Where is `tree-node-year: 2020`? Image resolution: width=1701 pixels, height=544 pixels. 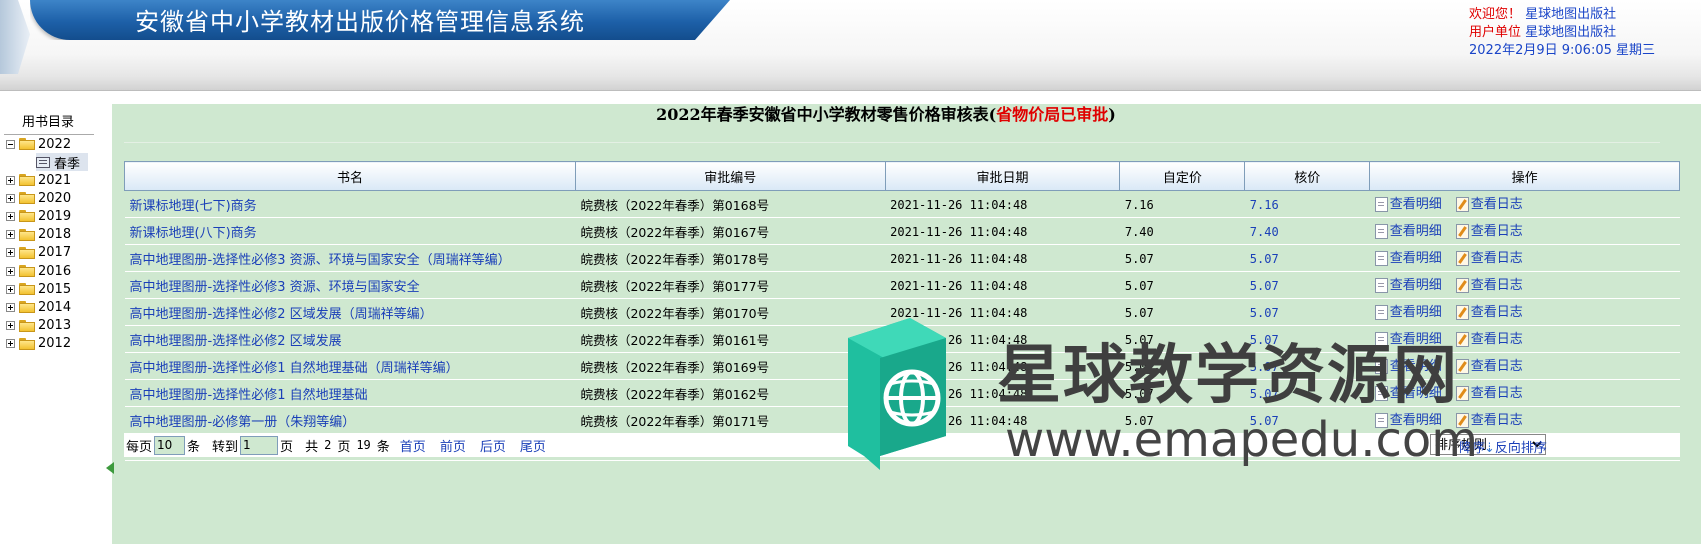
tree-node-year: 2020 is located at coordinates (38, 198).